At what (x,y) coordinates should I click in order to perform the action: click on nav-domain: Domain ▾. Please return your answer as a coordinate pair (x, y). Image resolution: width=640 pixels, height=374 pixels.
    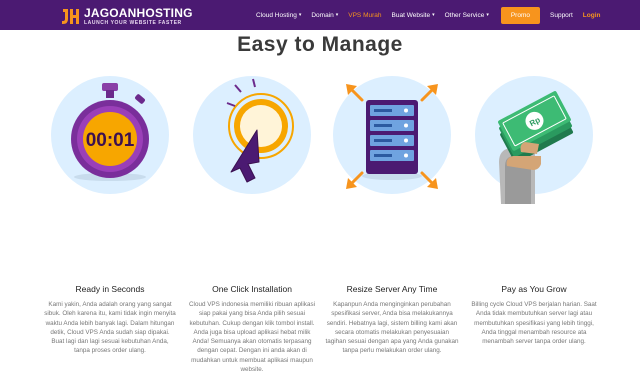
    Looking at the image, I should click on (324, 15).